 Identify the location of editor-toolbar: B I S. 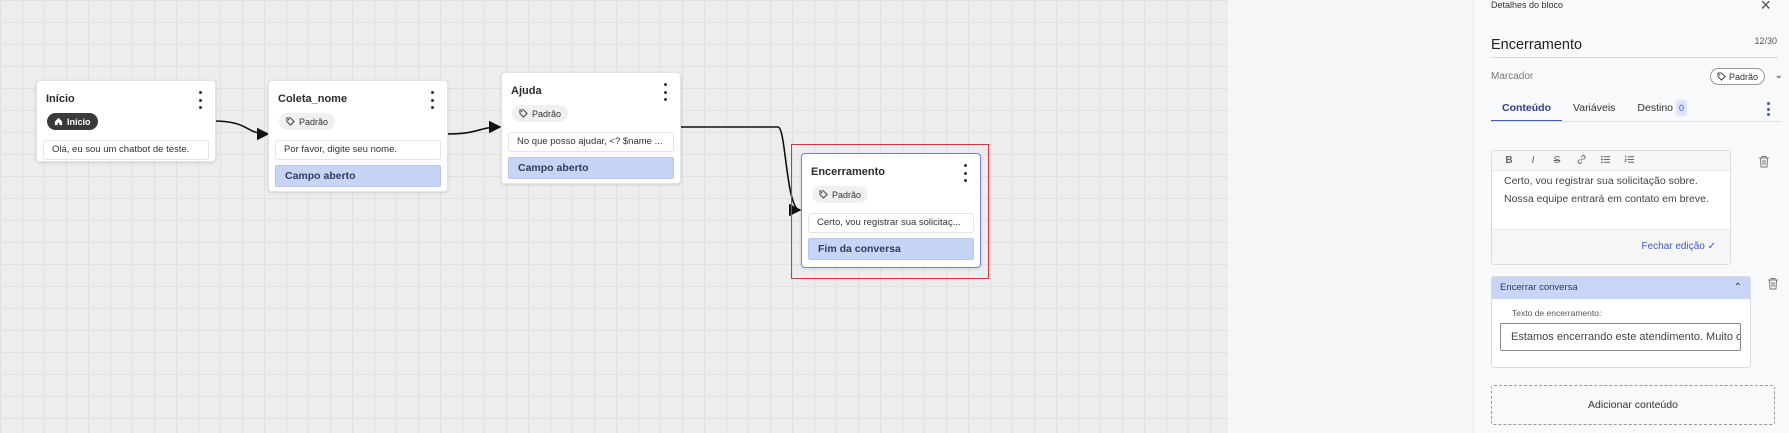
(1611, 161).